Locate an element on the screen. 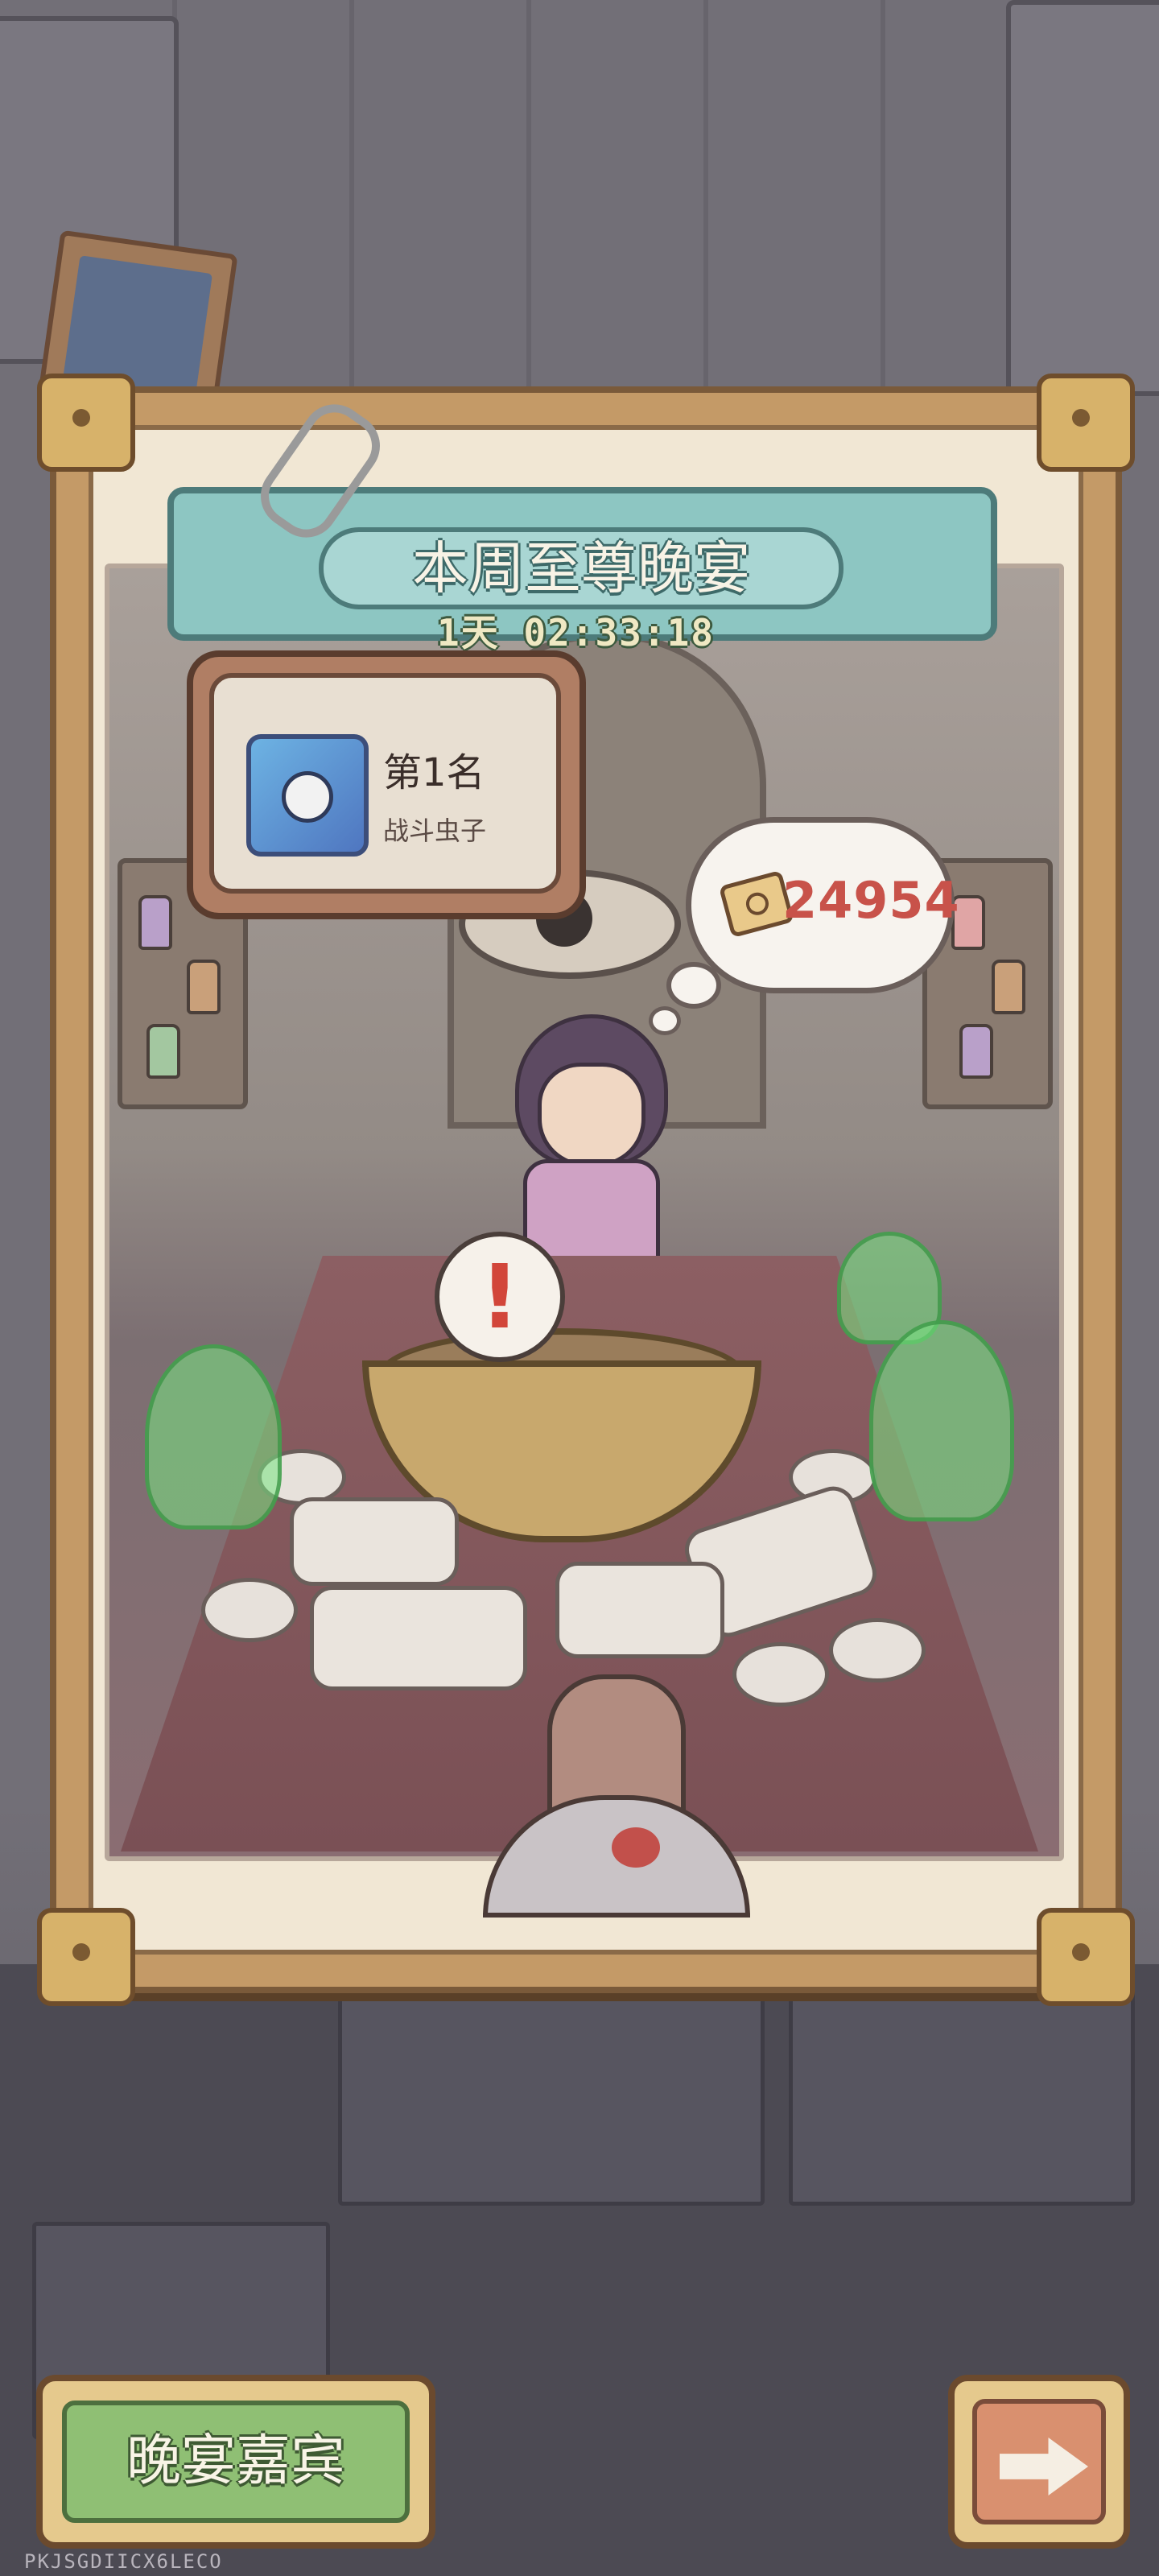 This screenshot has height=2576, width=1159. next-button is located at coordinates (1039, 2462).